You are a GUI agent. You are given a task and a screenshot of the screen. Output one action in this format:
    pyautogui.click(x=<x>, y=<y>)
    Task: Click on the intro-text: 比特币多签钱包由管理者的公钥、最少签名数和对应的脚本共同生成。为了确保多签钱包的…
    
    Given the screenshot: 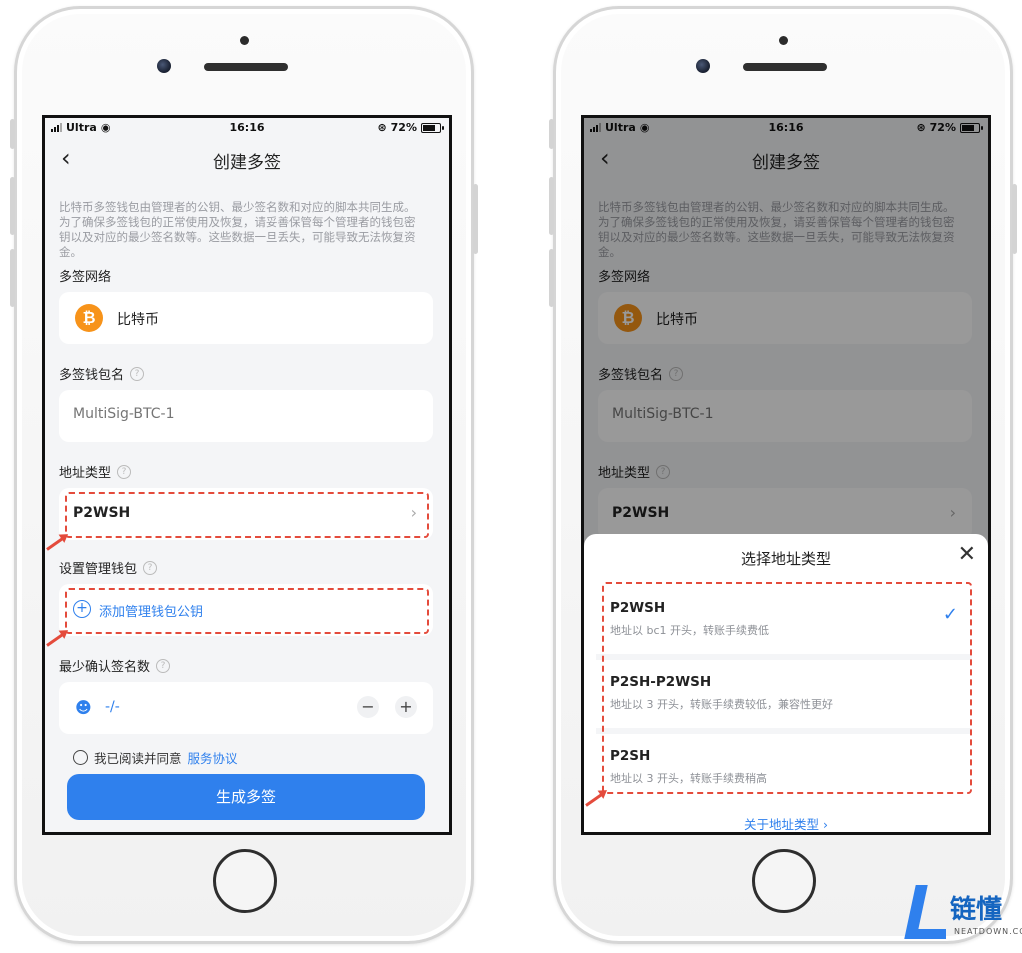 What is the action you would take?
    pyautogui.click(x=237, y=229)
    